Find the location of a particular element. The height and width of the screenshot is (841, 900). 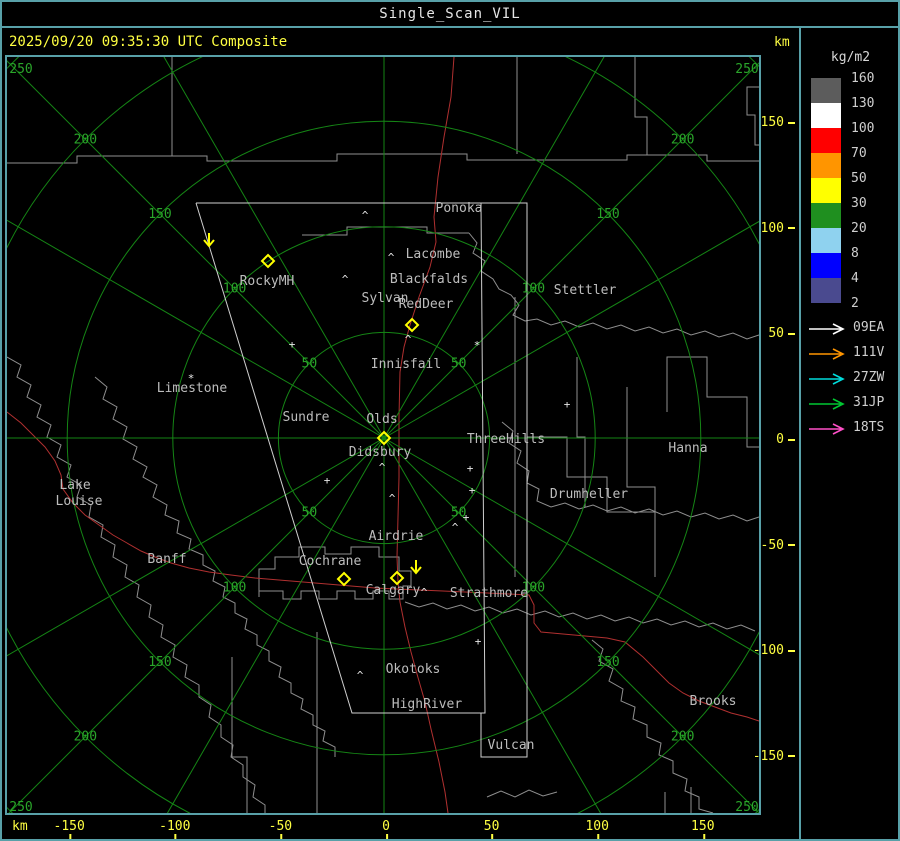

city-label-louise: Louise is located at coordinates (79, 501).